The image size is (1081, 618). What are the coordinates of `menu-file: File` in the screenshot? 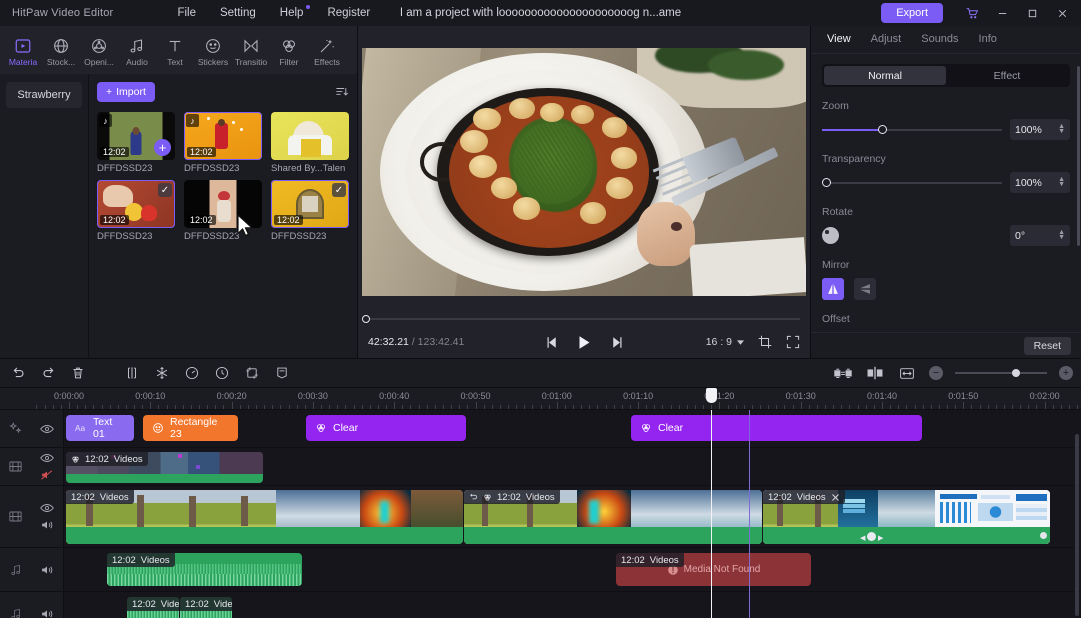 It's located at (186, 13).